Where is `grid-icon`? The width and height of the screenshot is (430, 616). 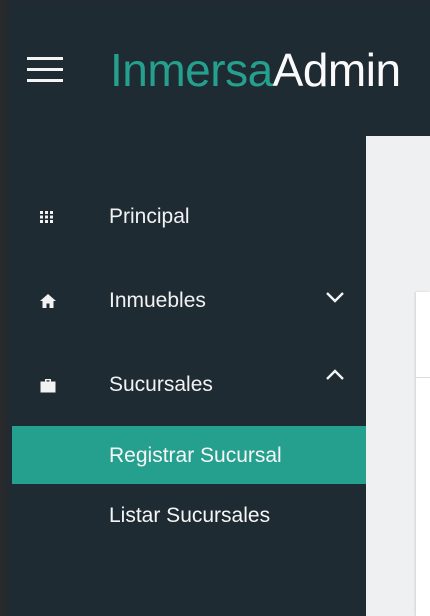
grid-icon is located at coordinates (46, 217).